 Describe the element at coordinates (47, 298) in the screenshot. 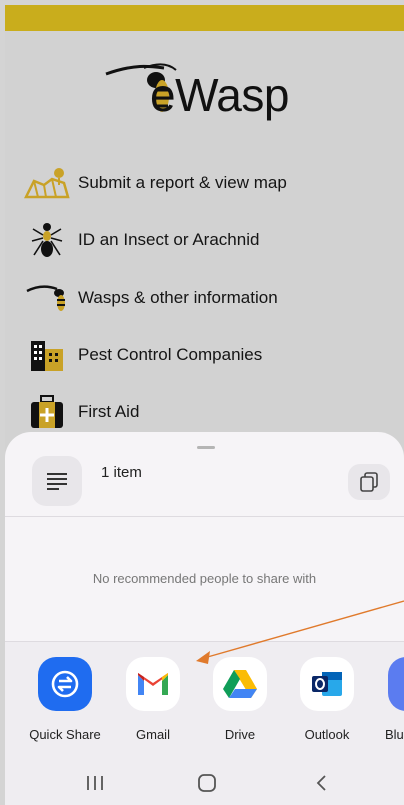

I see `wasp-icon` at that location.